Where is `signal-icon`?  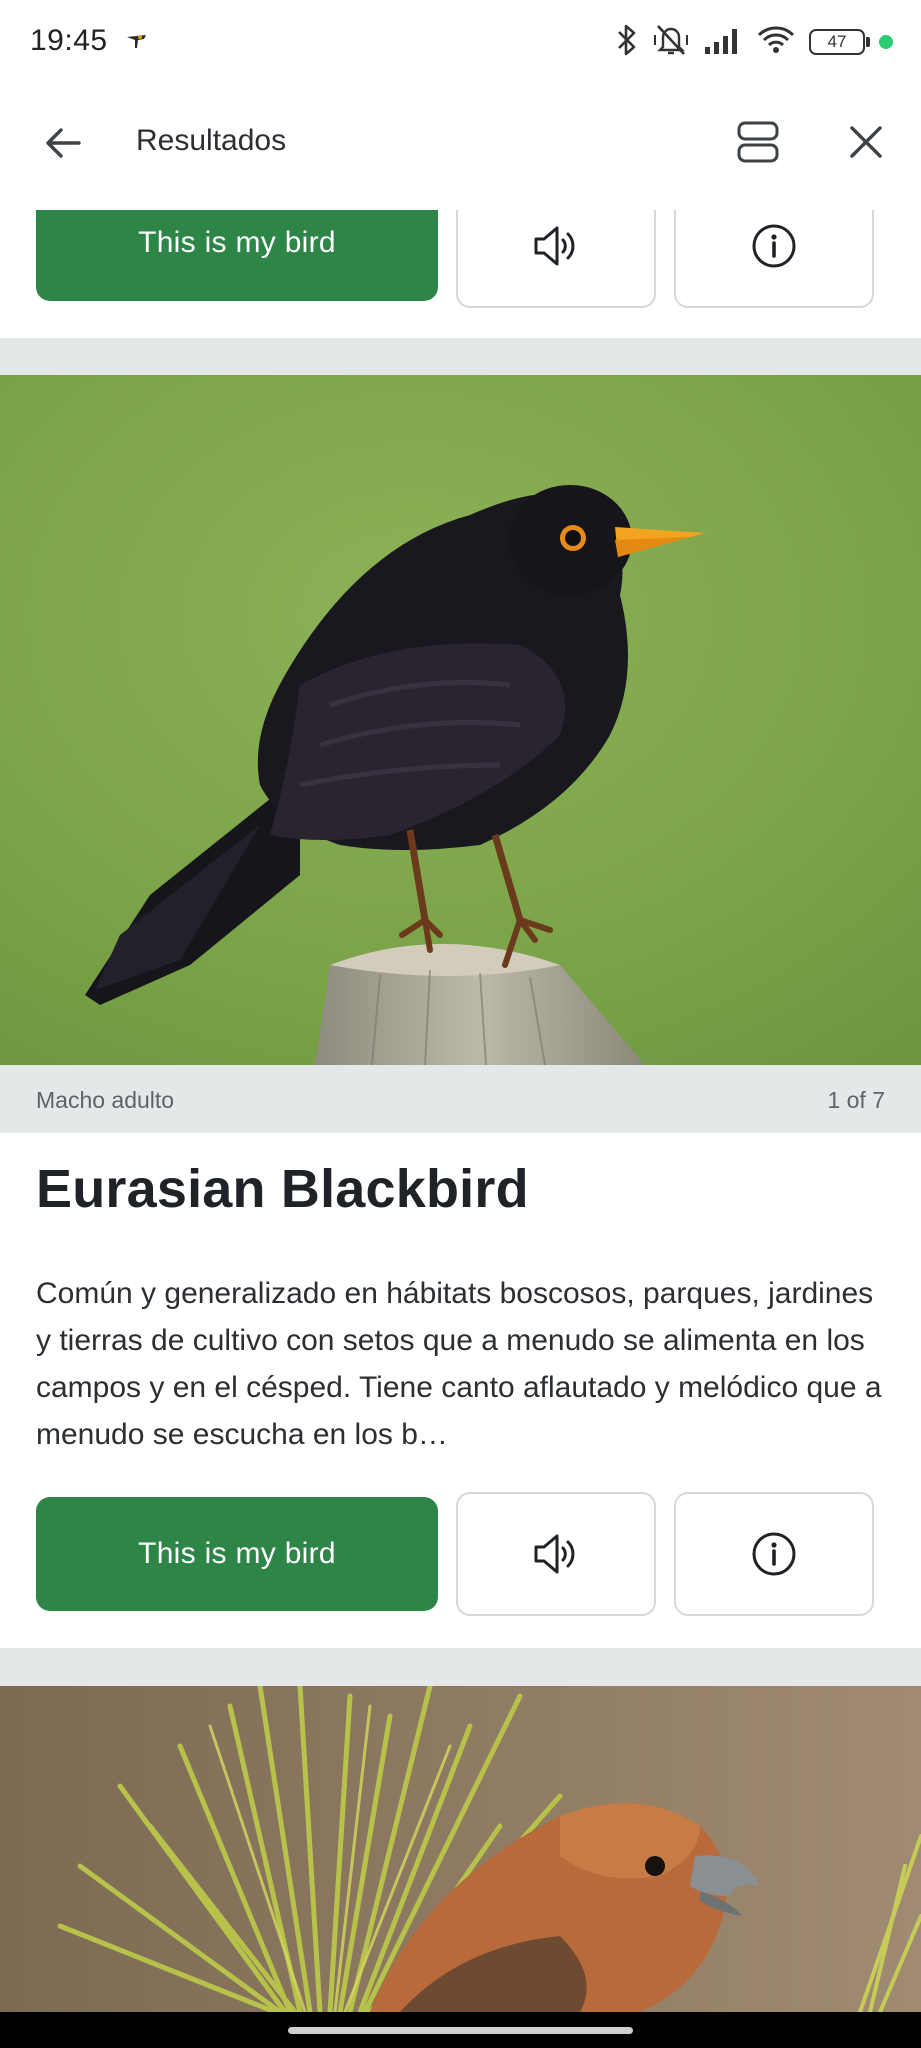 signal-icon is located at coordinates (723, 42).